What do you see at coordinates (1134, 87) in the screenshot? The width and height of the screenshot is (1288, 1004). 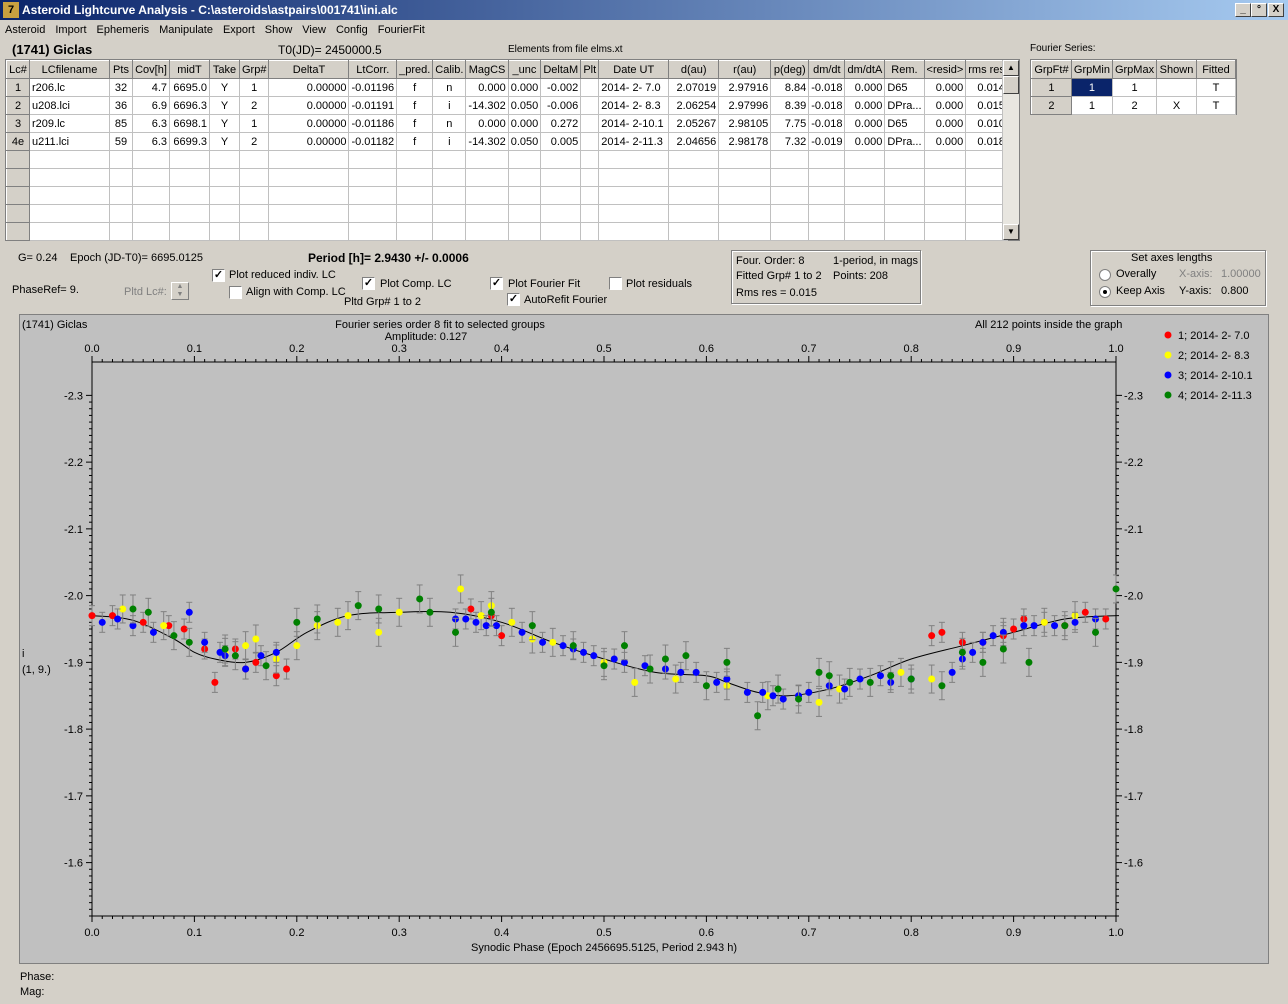 I see `fourier-row: 111T` at bounding box center [1134, 87].